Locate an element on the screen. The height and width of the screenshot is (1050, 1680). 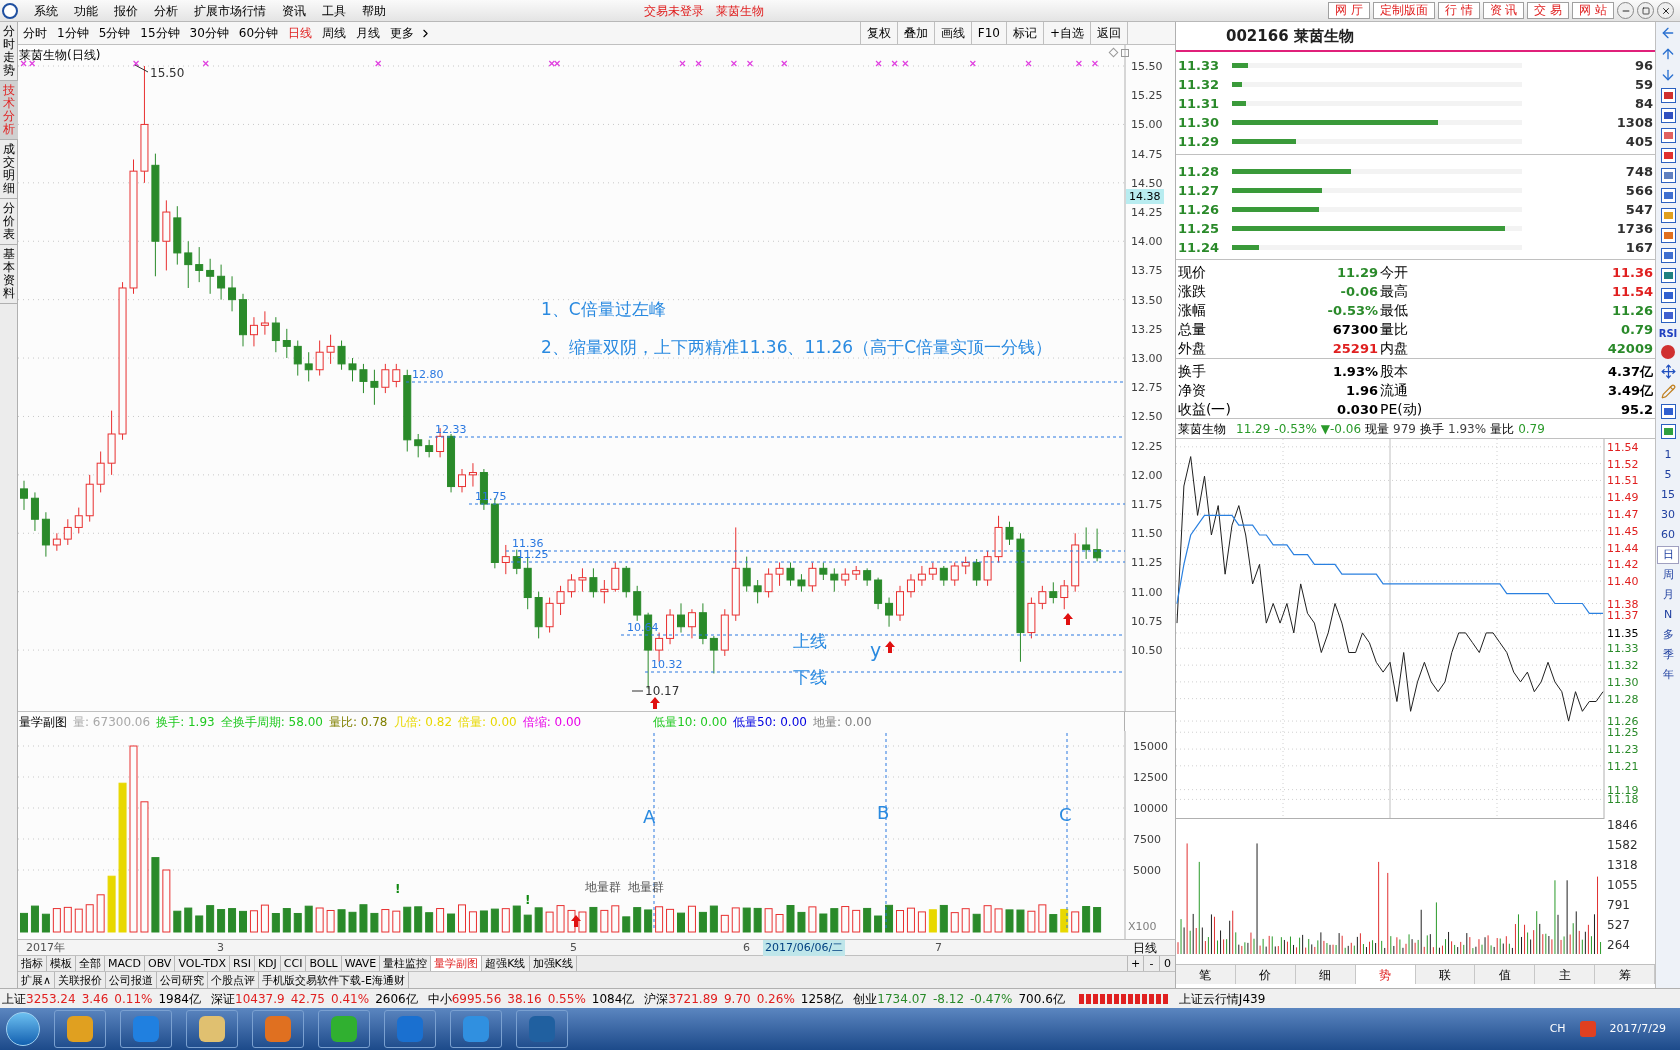
rsi-button: RSI is located at coordinates (1668, 334).